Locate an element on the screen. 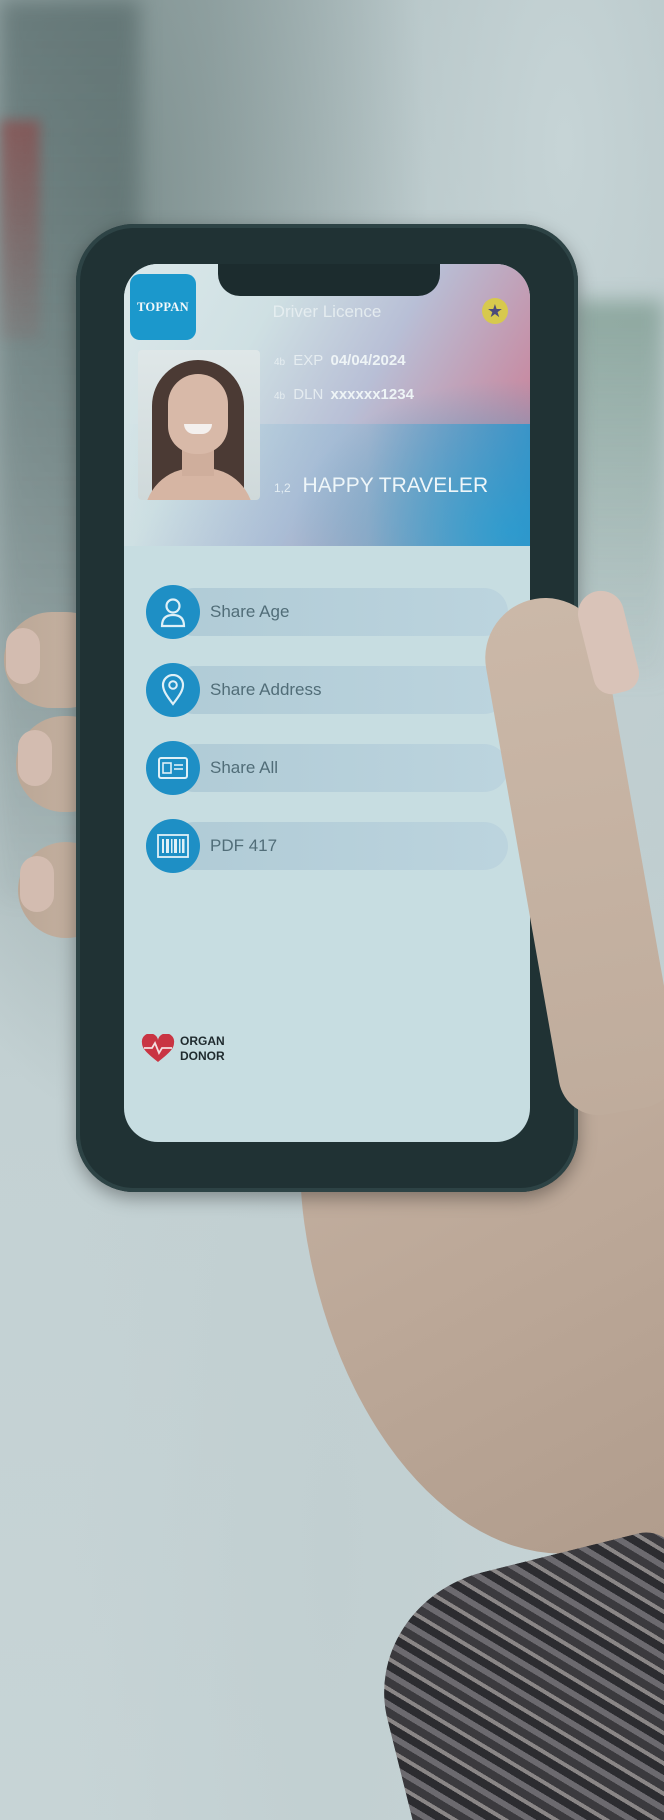 Image resolution: width=664 pixels, height=1820 pixels. share-all-label: Share All is located at coordinates (244, 767).